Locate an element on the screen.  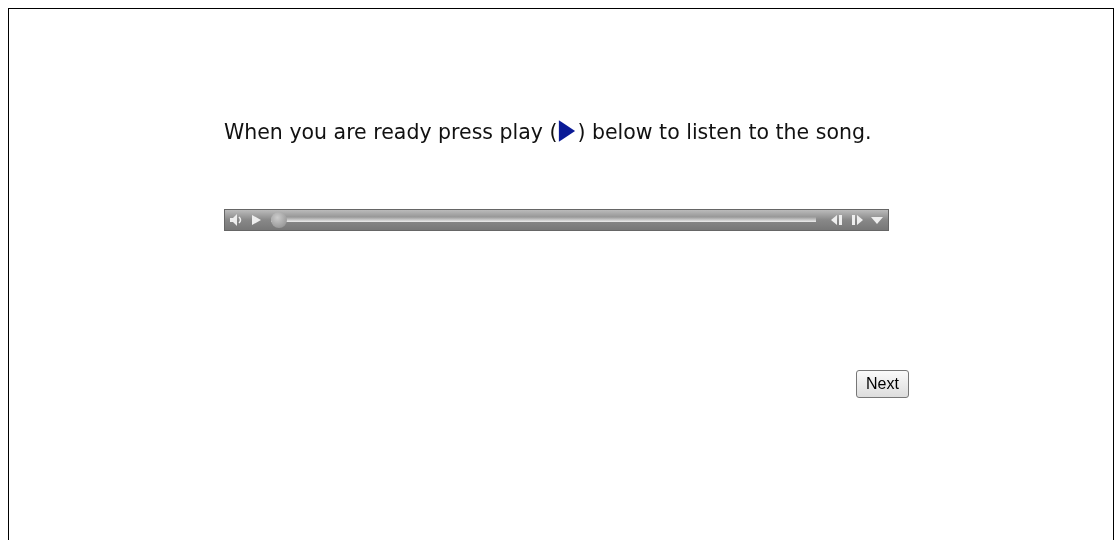
seek-thumb is located at coordinates (279, 220).